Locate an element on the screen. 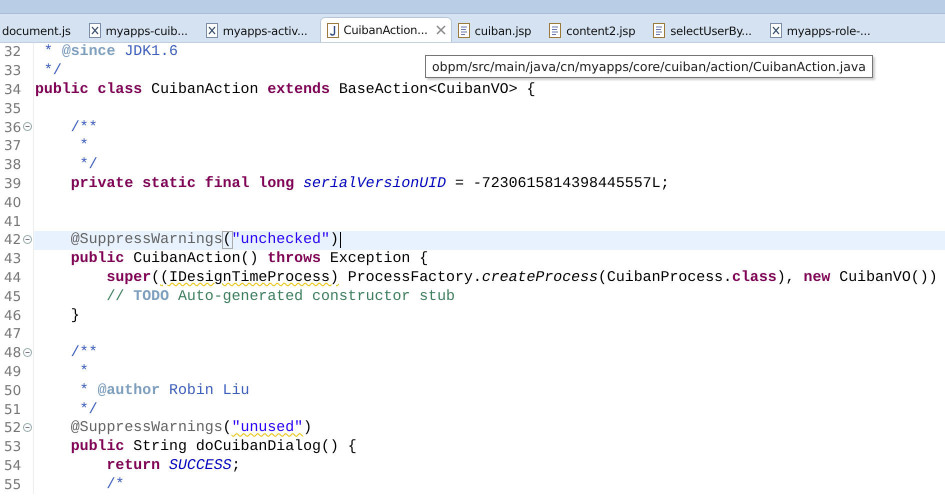  line-number: 50 is located at coordinates (12, 390).